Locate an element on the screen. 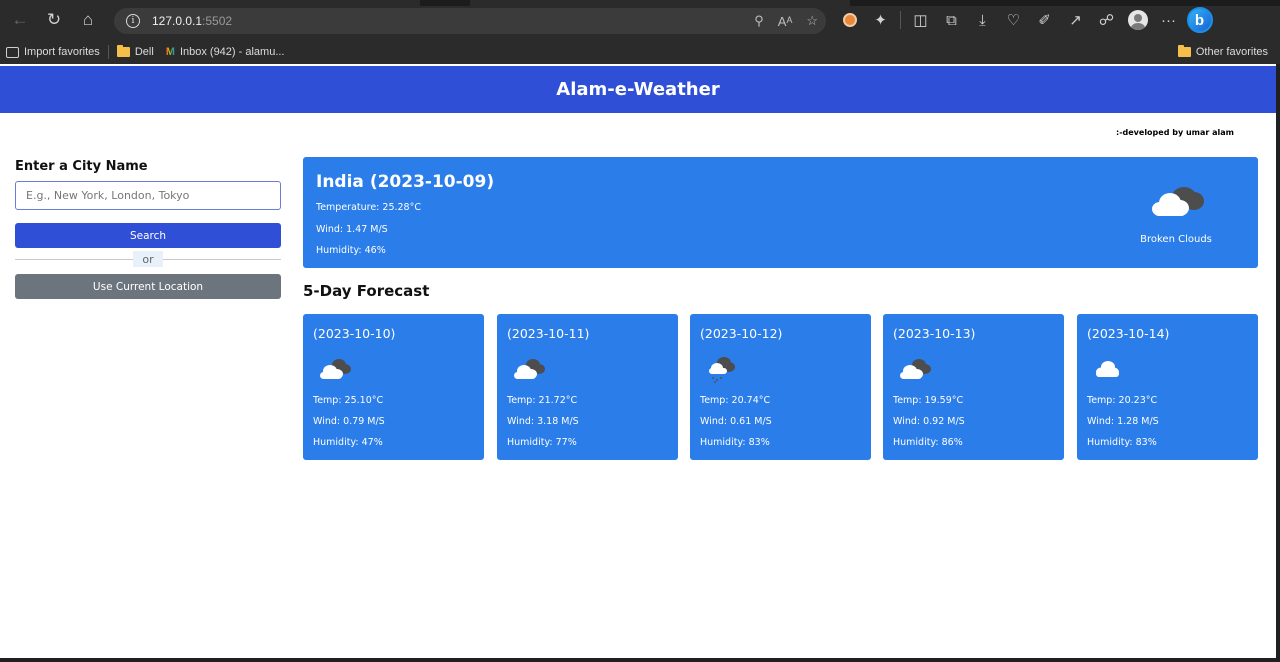 This screenshot has height=662, width=1280. import-icon is located at coordinates (12, 52).